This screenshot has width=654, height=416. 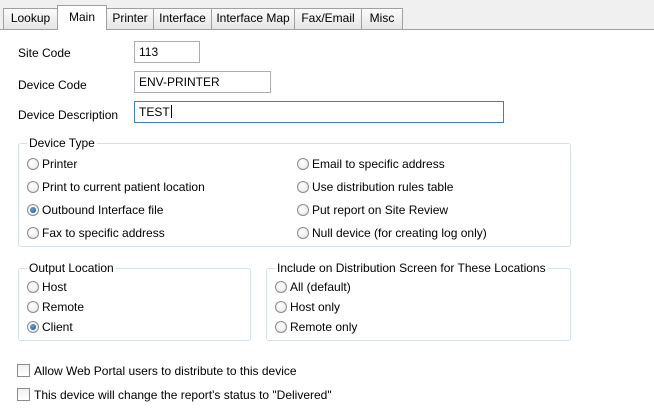 I want to click on radio-label: Put report on Site Review, so click(x=380, y=210).